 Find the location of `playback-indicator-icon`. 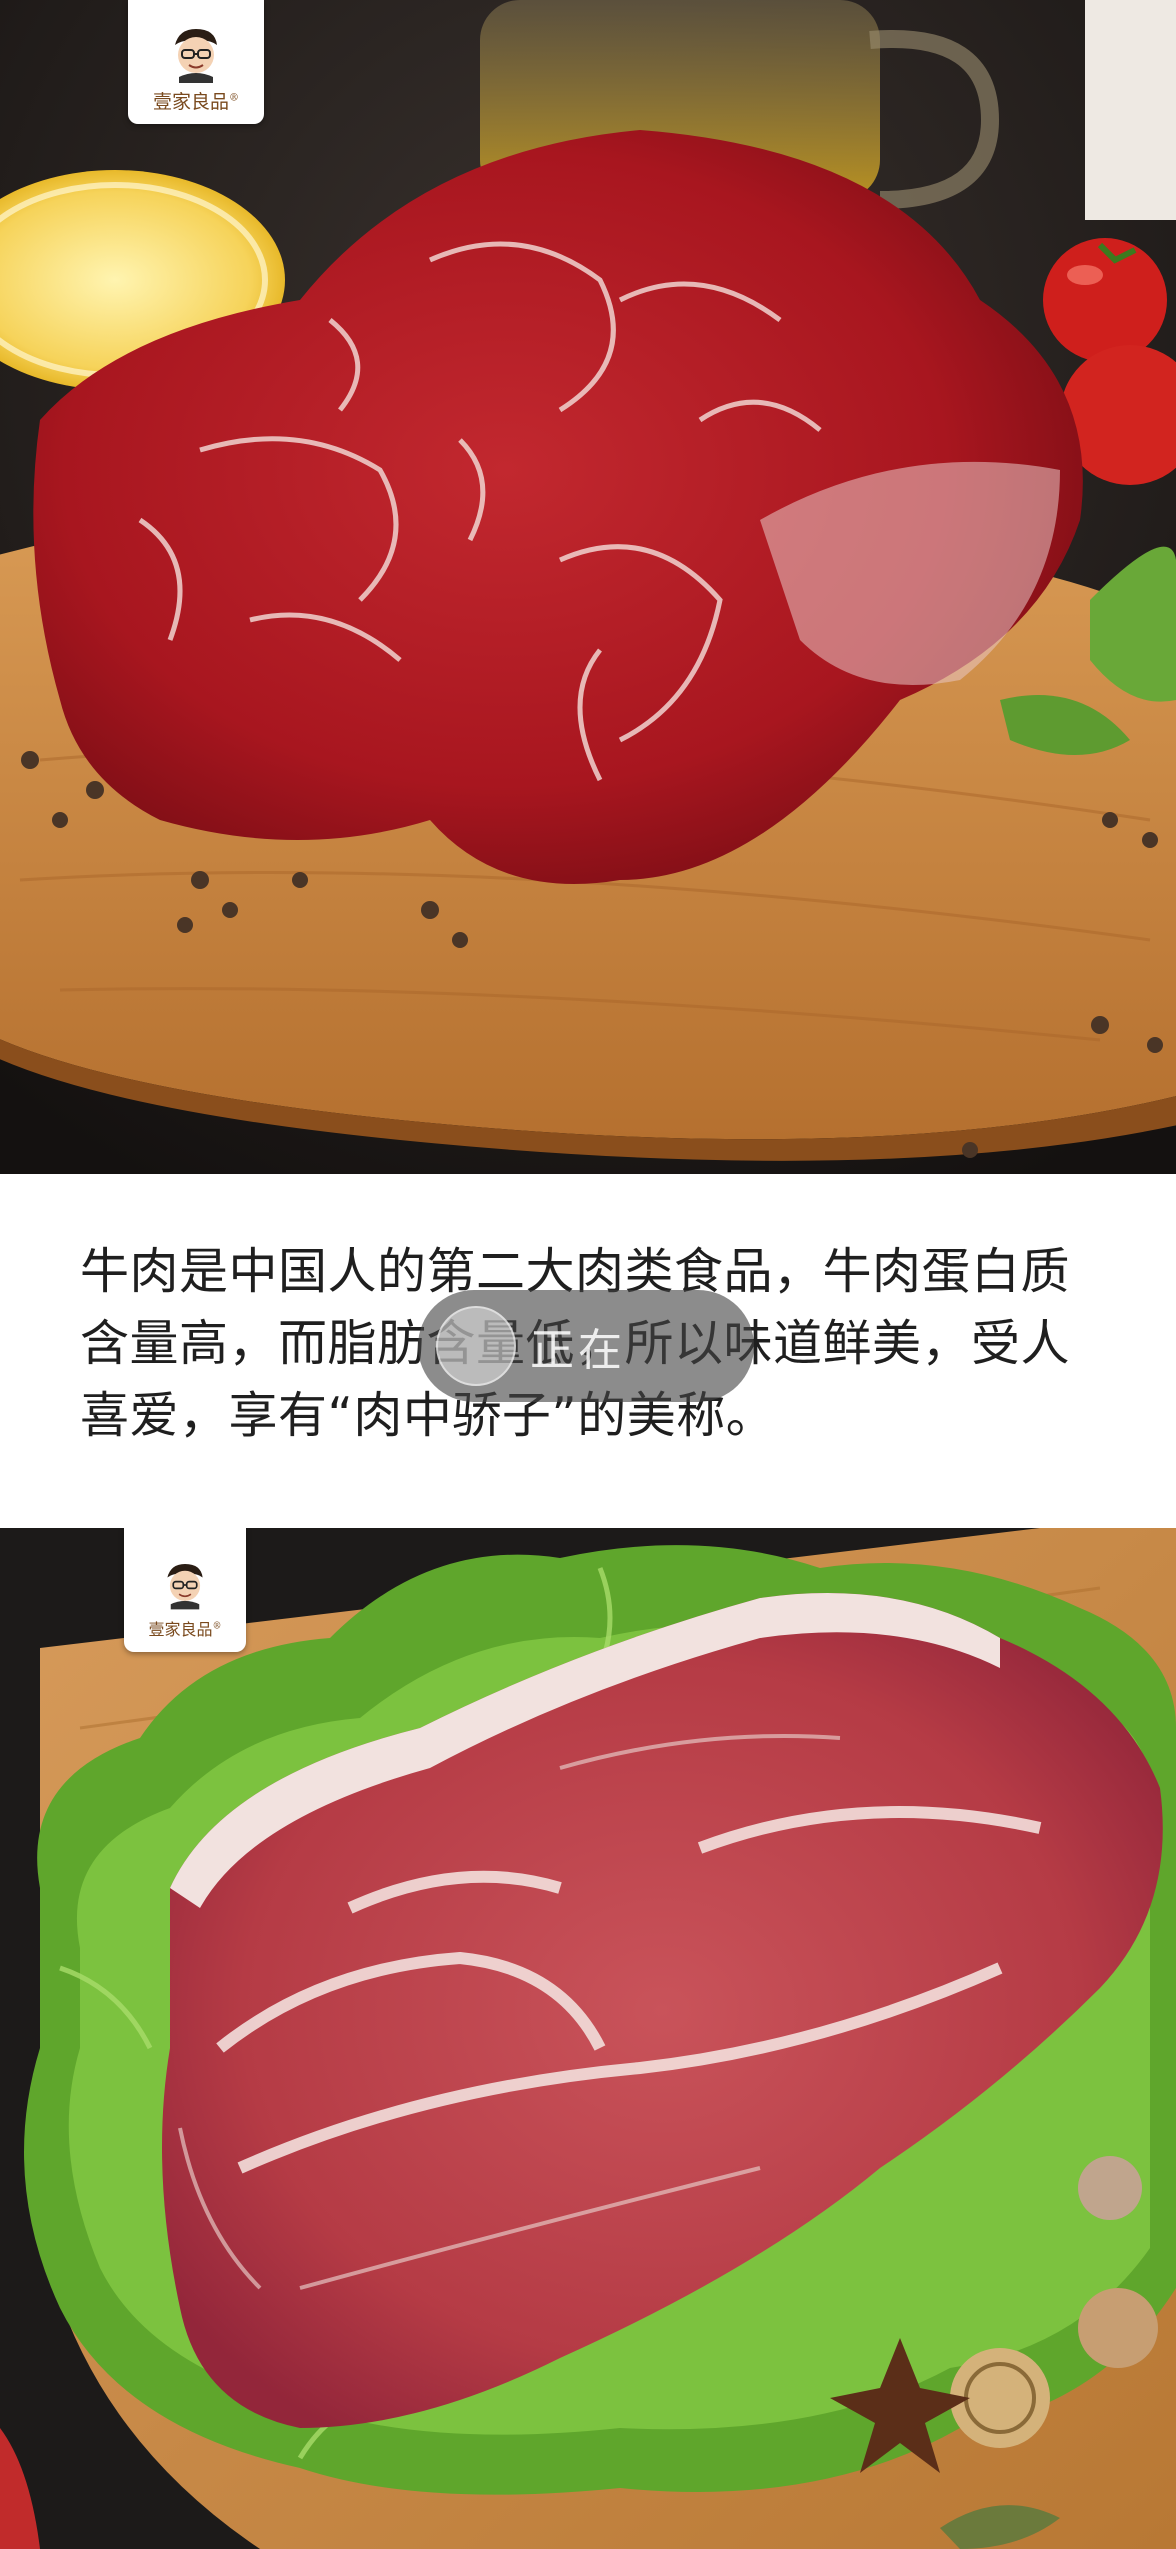

playback-indicator-icon is located at coordinates (476, 1346).